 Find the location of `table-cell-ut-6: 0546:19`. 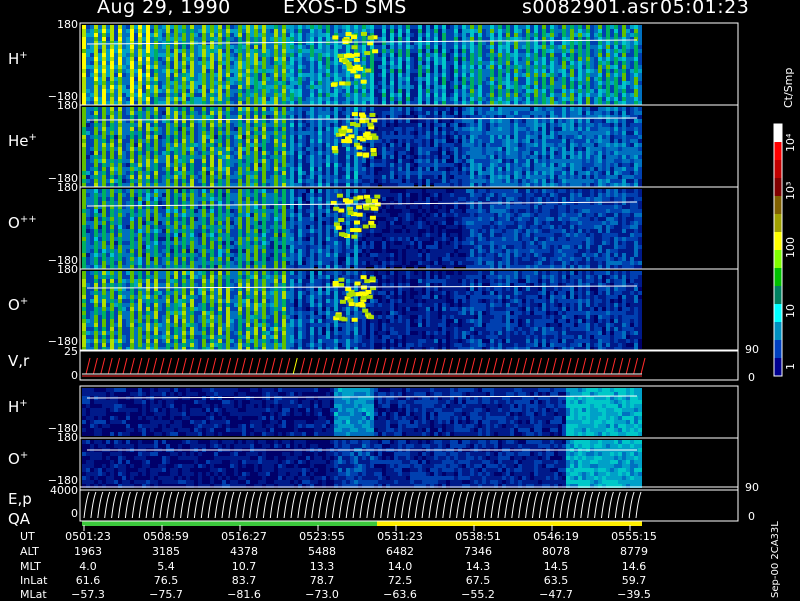

table-cell-ut-6: 0546:19 is located at coordinates (556, 536).